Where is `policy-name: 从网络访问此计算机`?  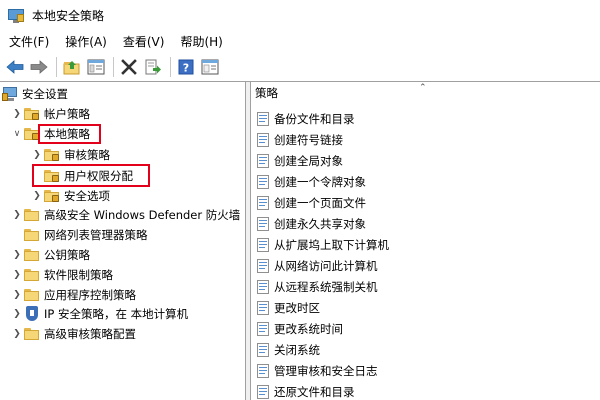
policy-name: 从网络访问此计算机 is located at coordinates (326, 266).